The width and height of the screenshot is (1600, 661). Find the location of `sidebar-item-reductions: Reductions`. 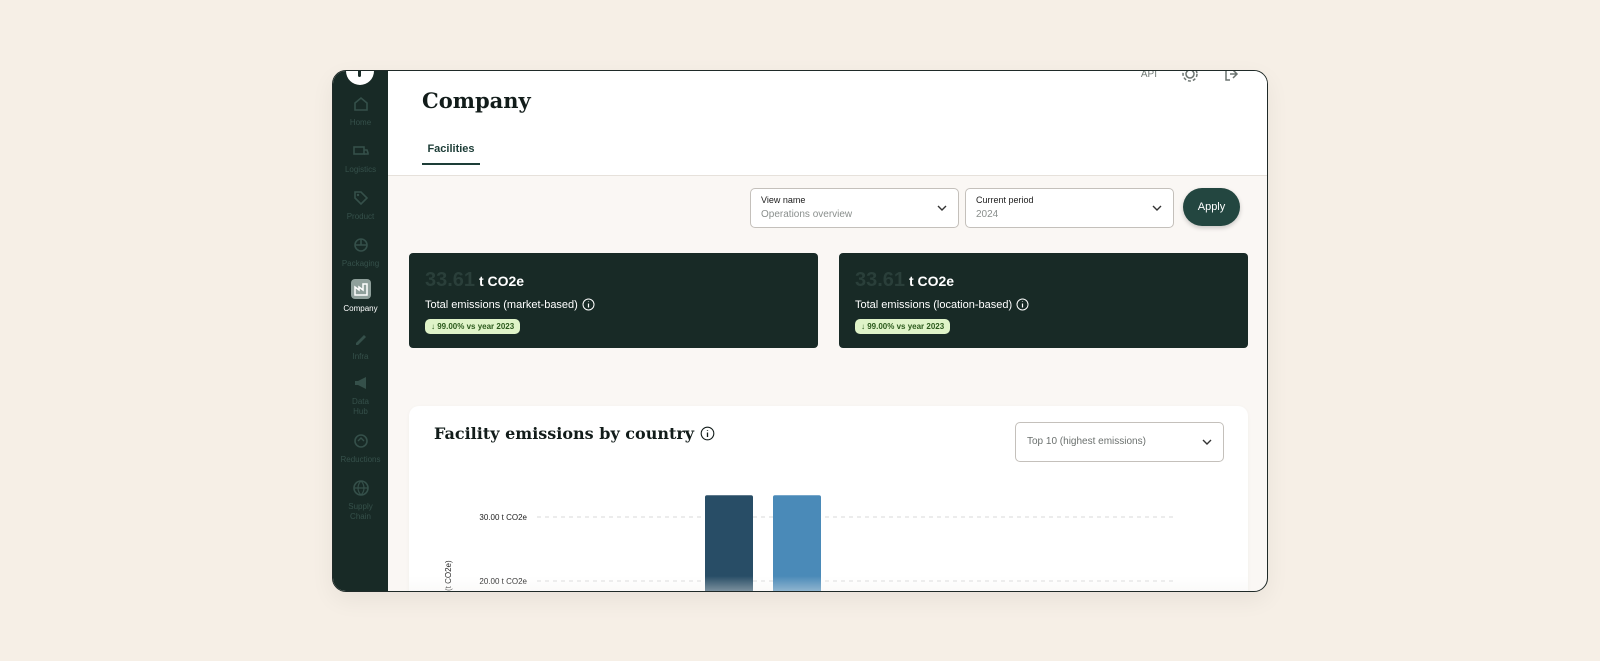

sidebar-item-reductions: Reductions is located at coordinates (360, 448).